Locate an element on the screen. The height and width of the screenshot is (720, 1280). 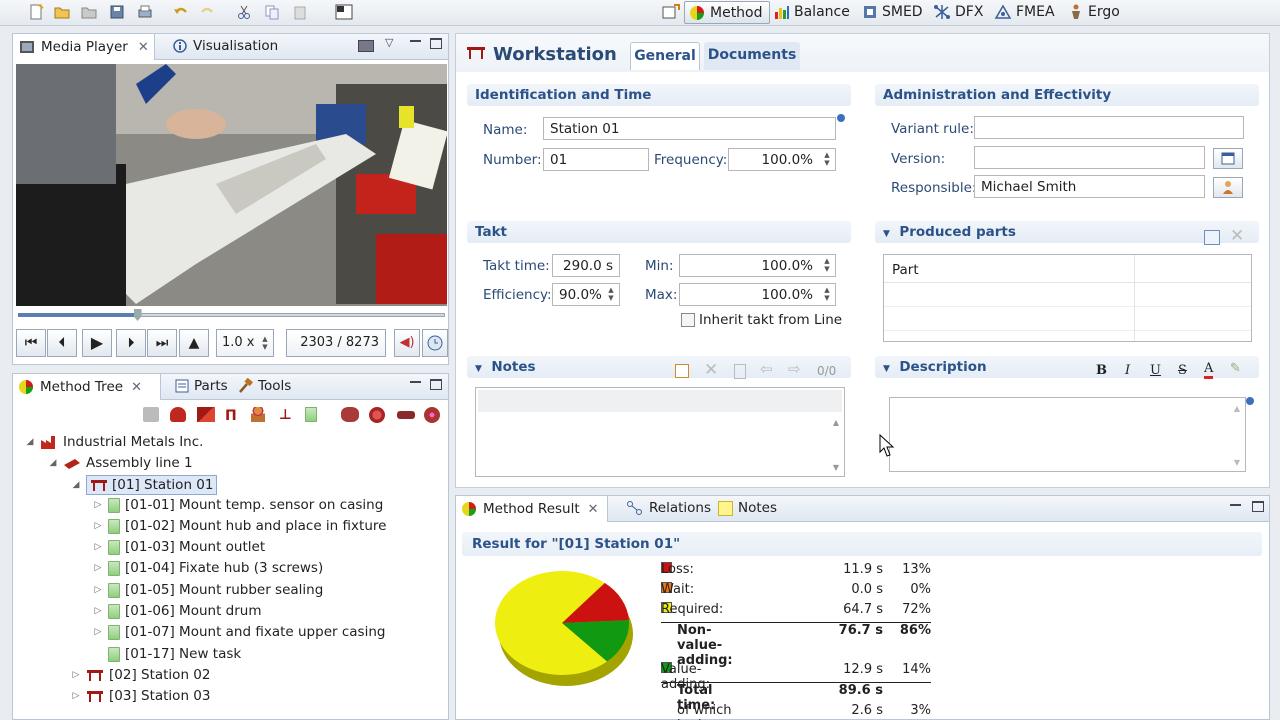
minimize-icon: ▽ is located at coordinates (389, 42).